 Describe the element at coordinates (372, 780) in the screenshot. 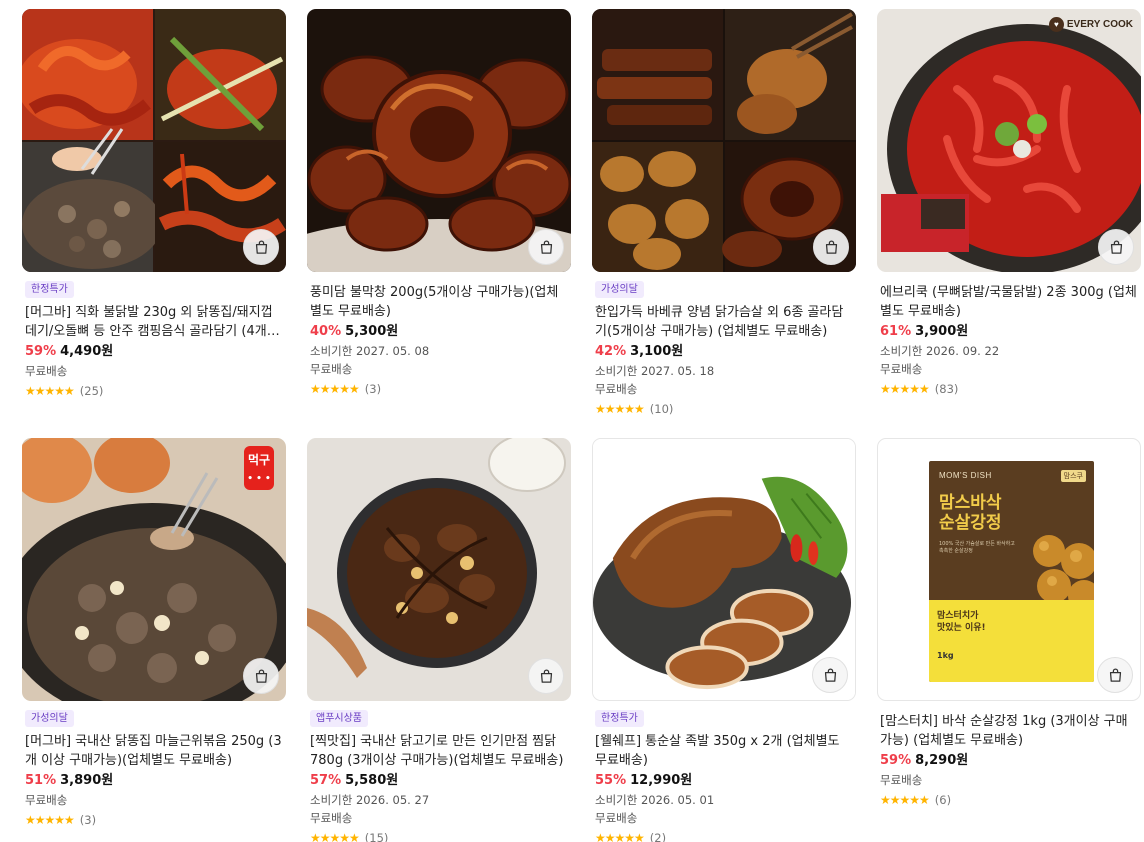

I see `sale-price: 5,580원` at that location.